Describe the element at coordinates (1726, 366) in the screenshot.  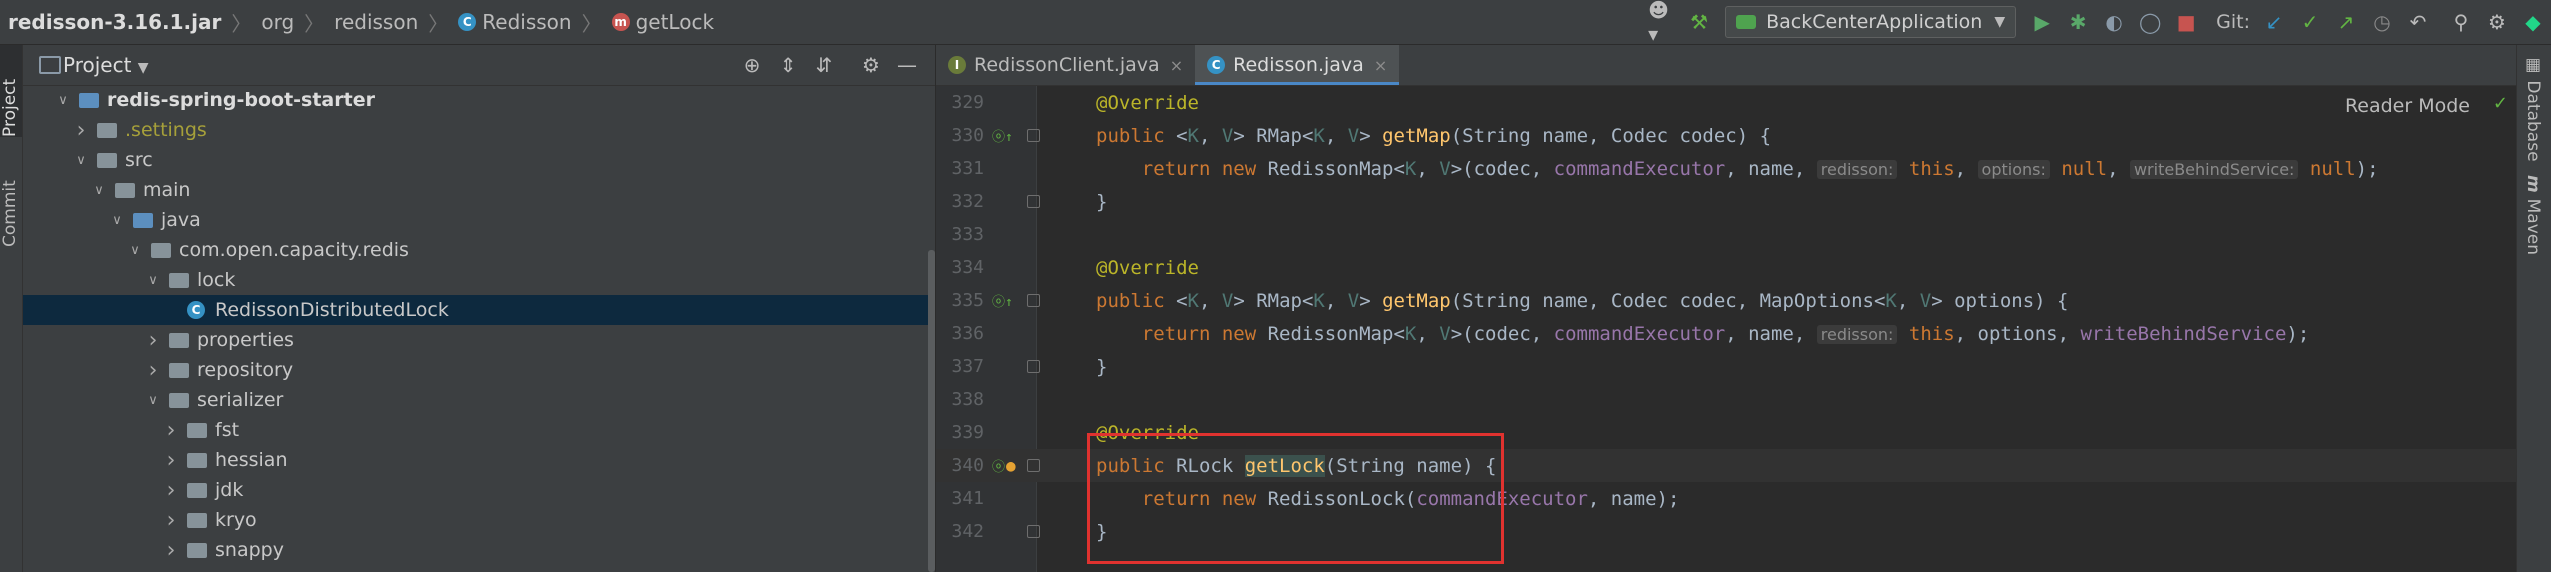
I see `code-line: 337}` at that location.